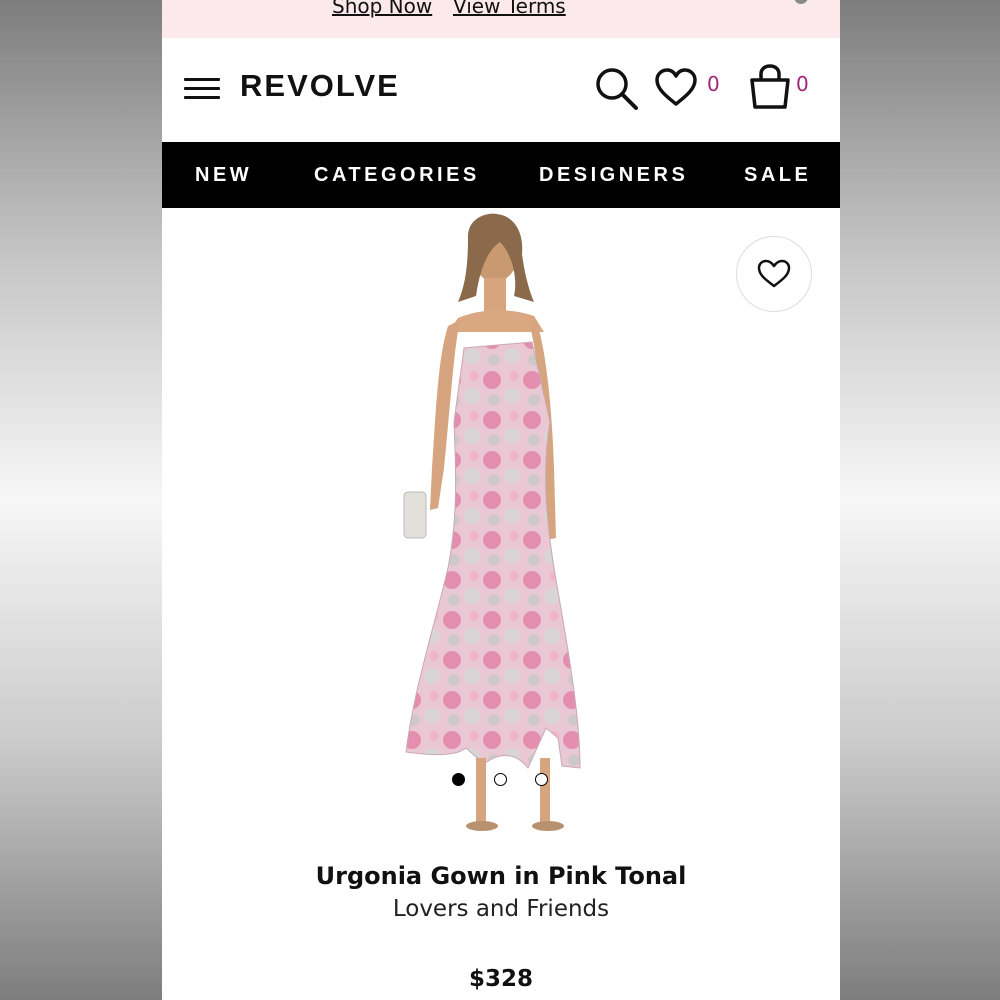 Image resolution: width=1000 pixels, height=1000 pixels. Describe the element at coordinates (613, 175) in the screenshot. I see `nav-item-designers: DESIGNERS` at that location.